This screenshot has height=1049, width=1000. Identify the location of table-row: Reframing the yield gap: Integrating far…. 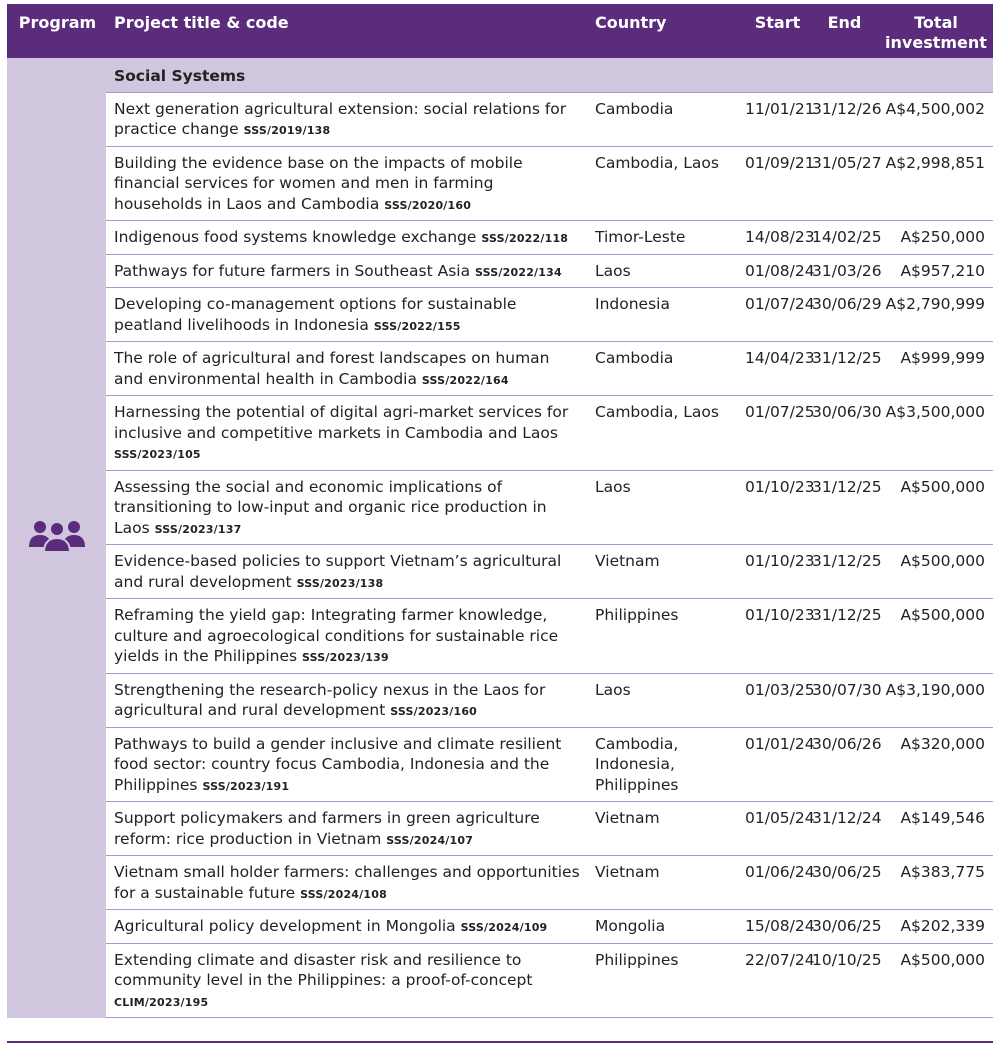
(500, 636).